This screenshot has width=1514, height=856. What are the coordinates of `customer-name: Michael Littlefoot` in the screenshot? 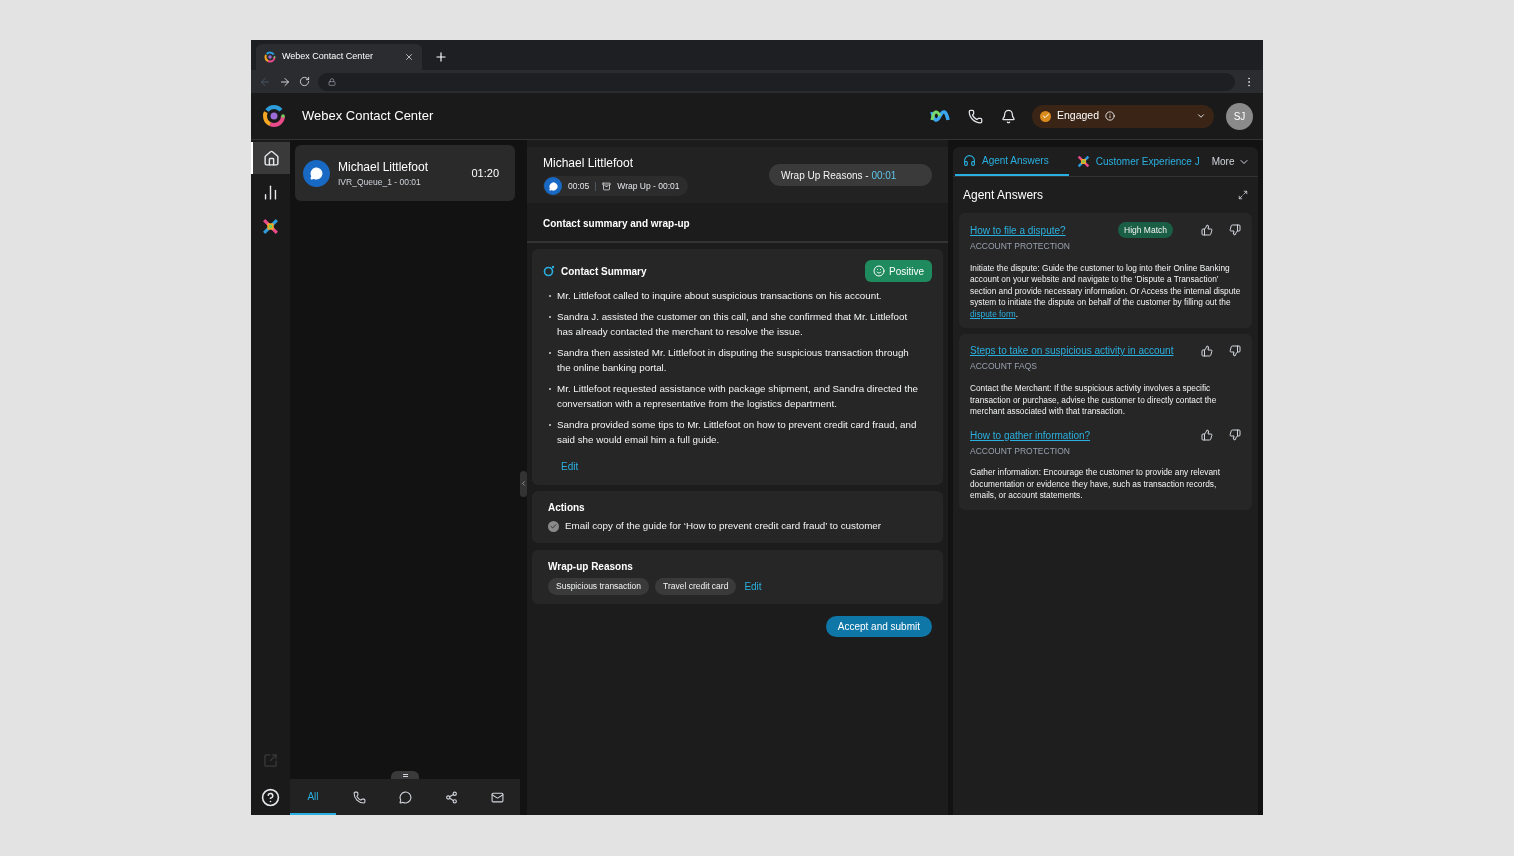 It's located at (589, 163).